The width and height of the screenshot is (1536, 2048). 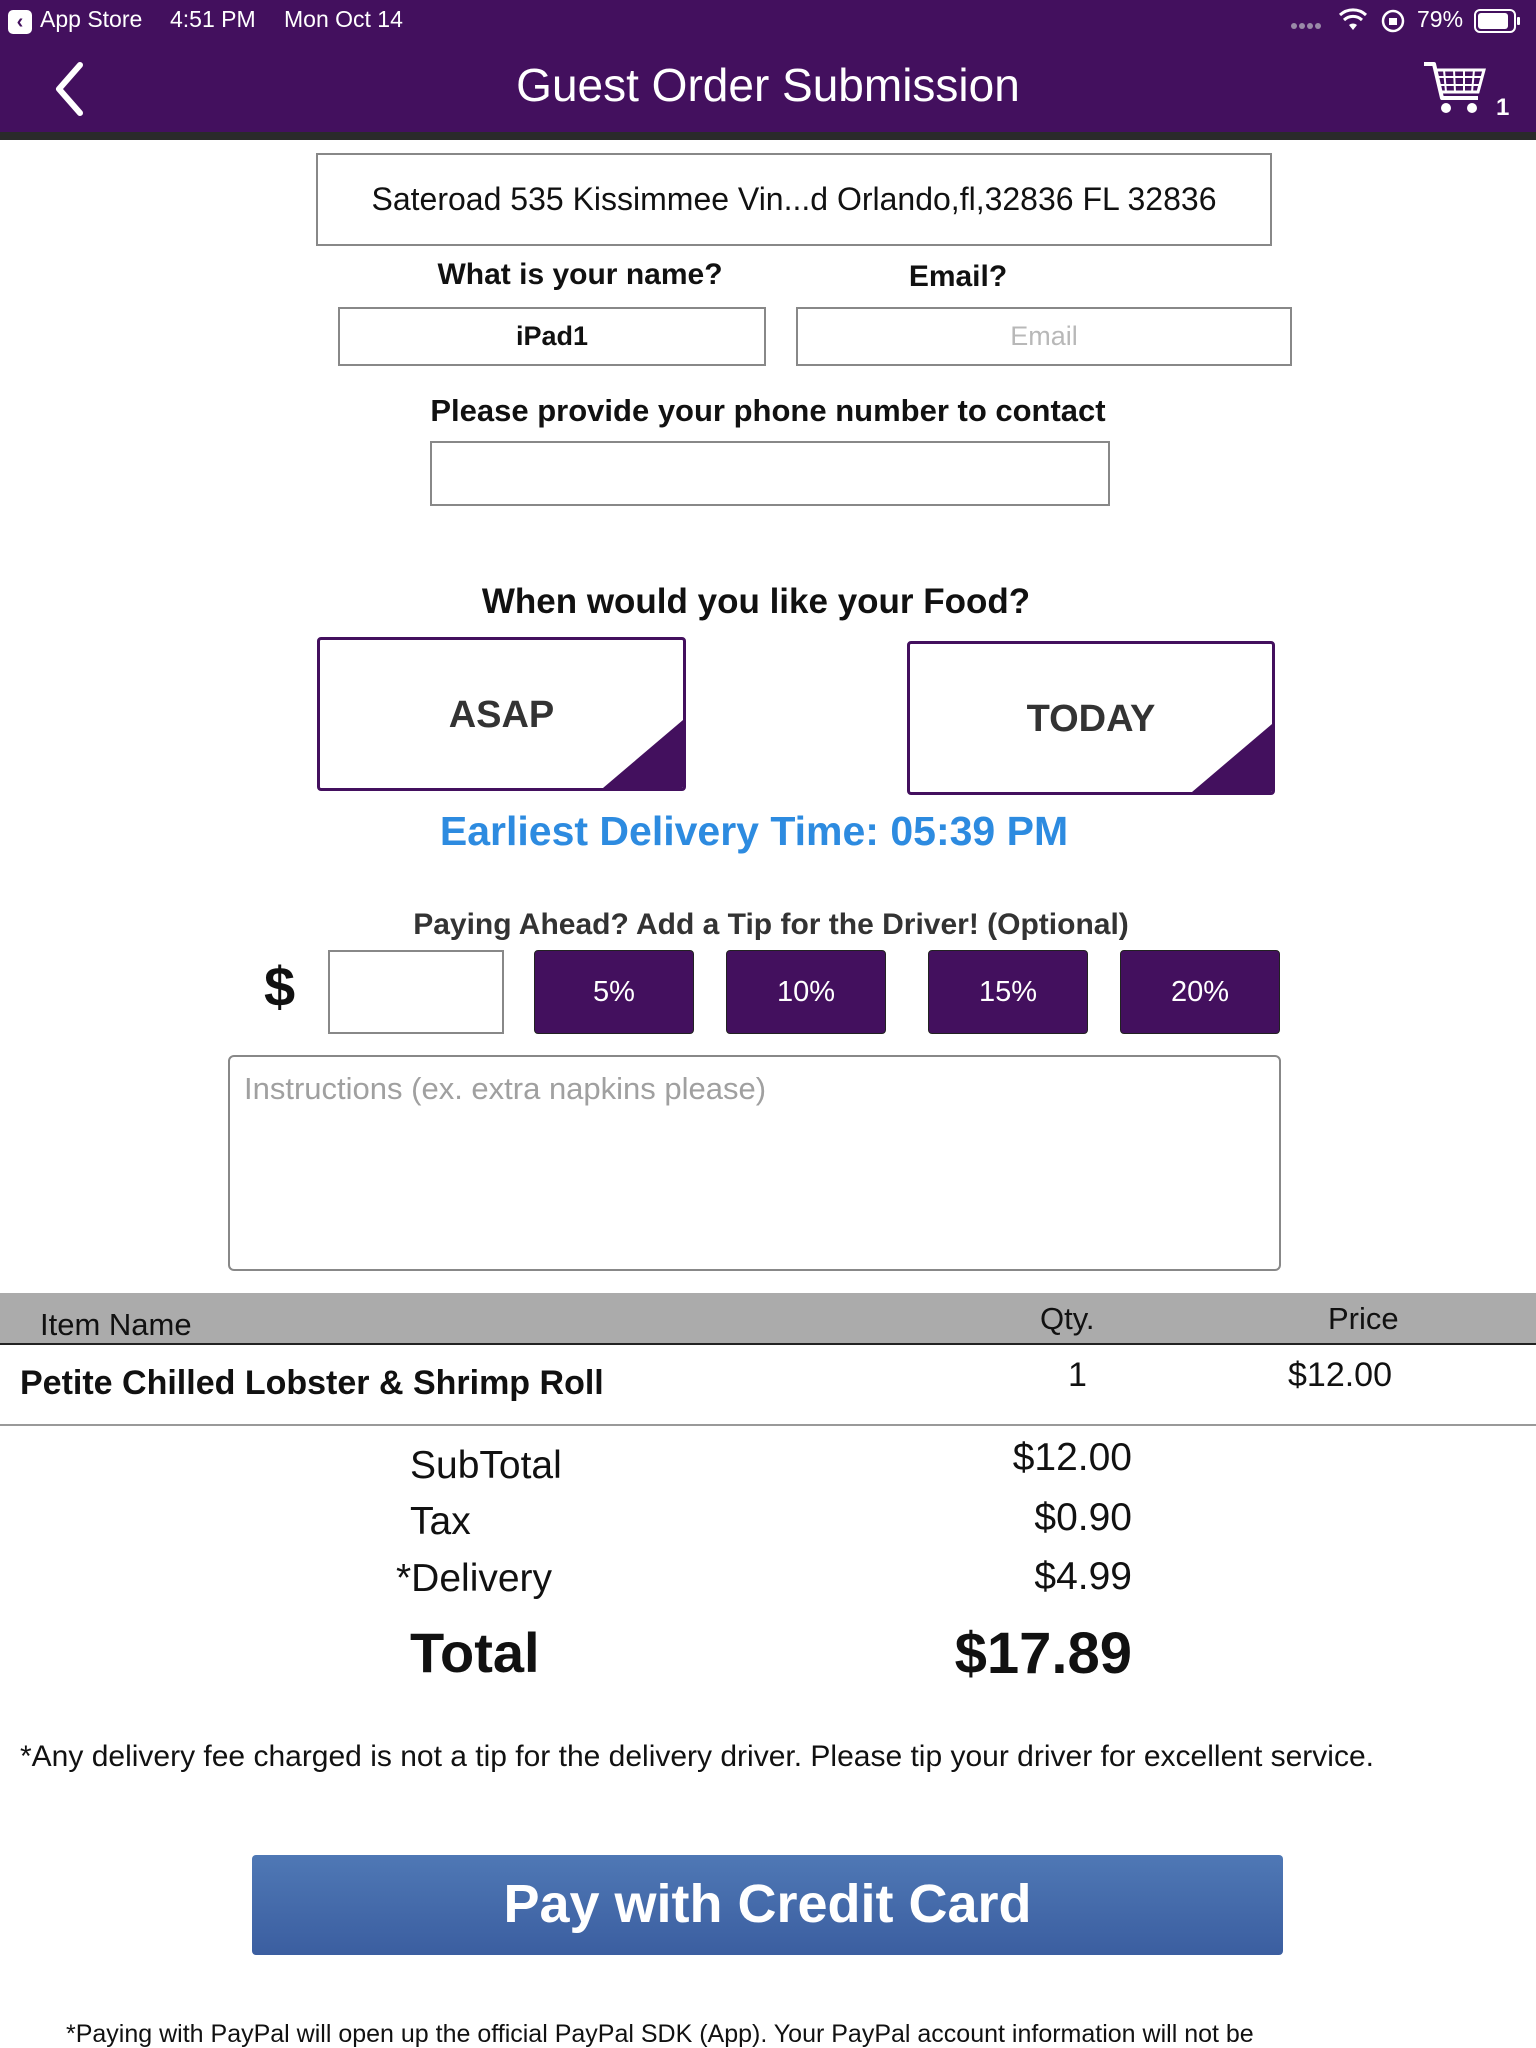 I want to click on back-app-label: App Store, so click(x=91, y=19).